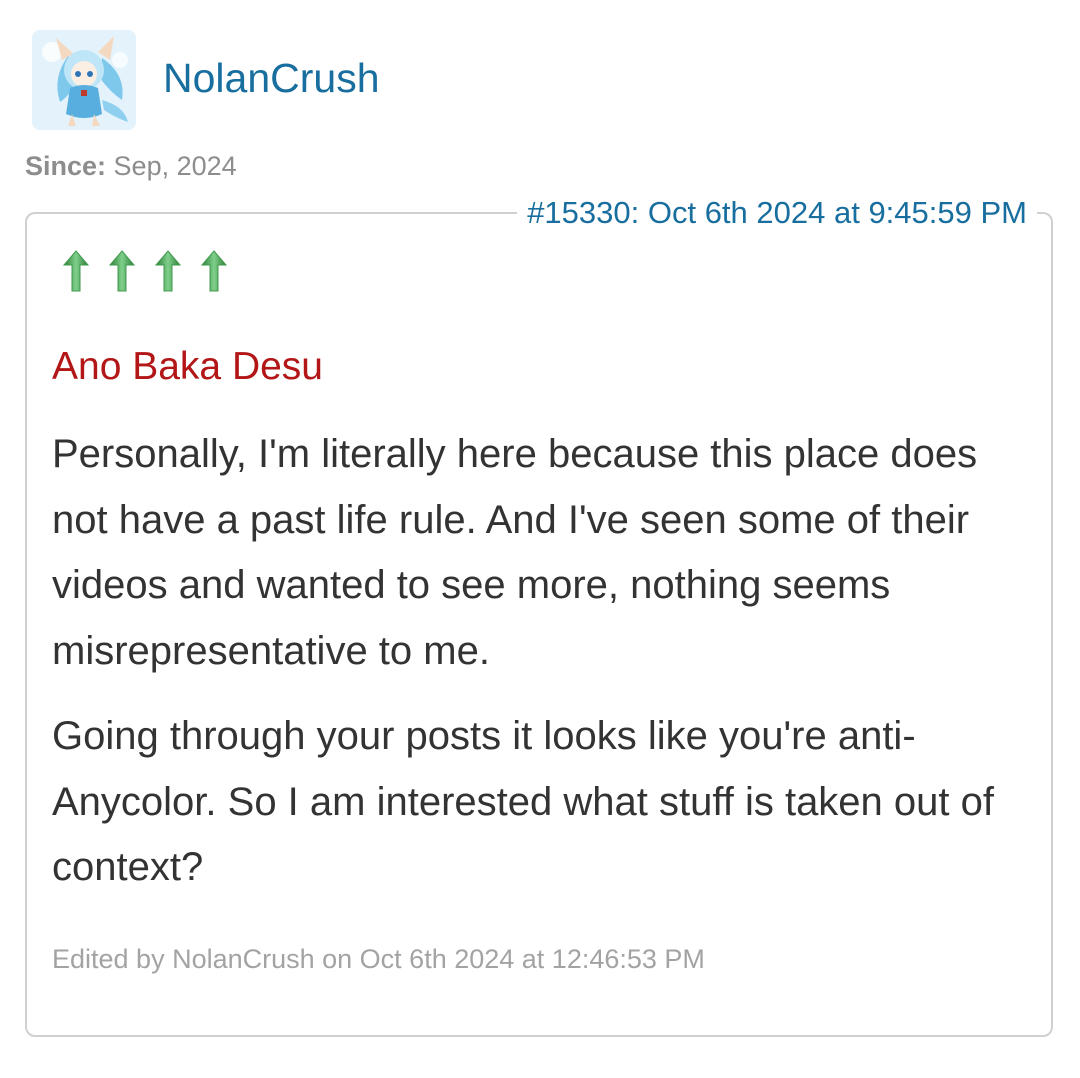  What do you see at coordinates (66, 166) in the screenshot?
I see `since-label: Since:` at bounding box center [66, 166].